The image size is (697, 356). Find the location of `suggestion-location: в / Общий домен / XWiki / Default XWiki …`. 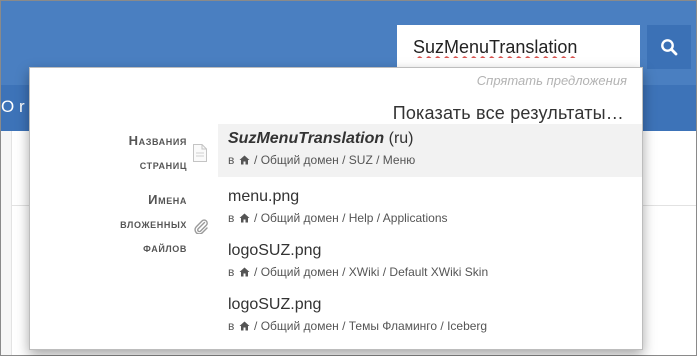

suggestion-location: в / Общий домен / XWiki / Default XWiki … is located at coordinates (435, 272).